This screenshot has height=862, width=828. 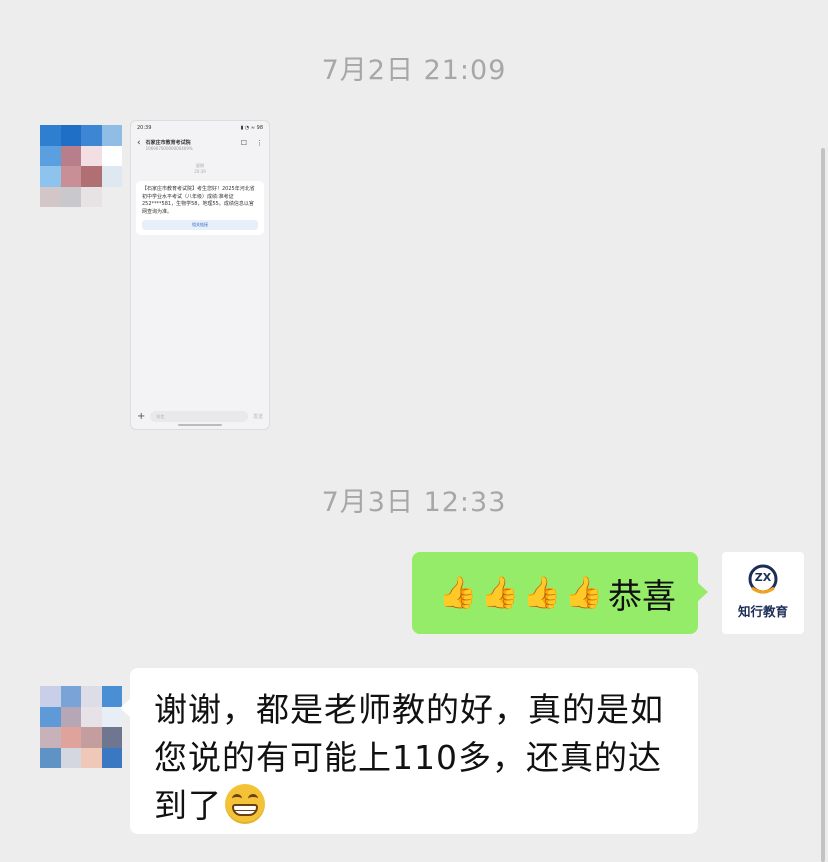 What do you see at coordinates (823, 505) in the screenshot?
I see `scrollbar` at bounding box center [823, 505].